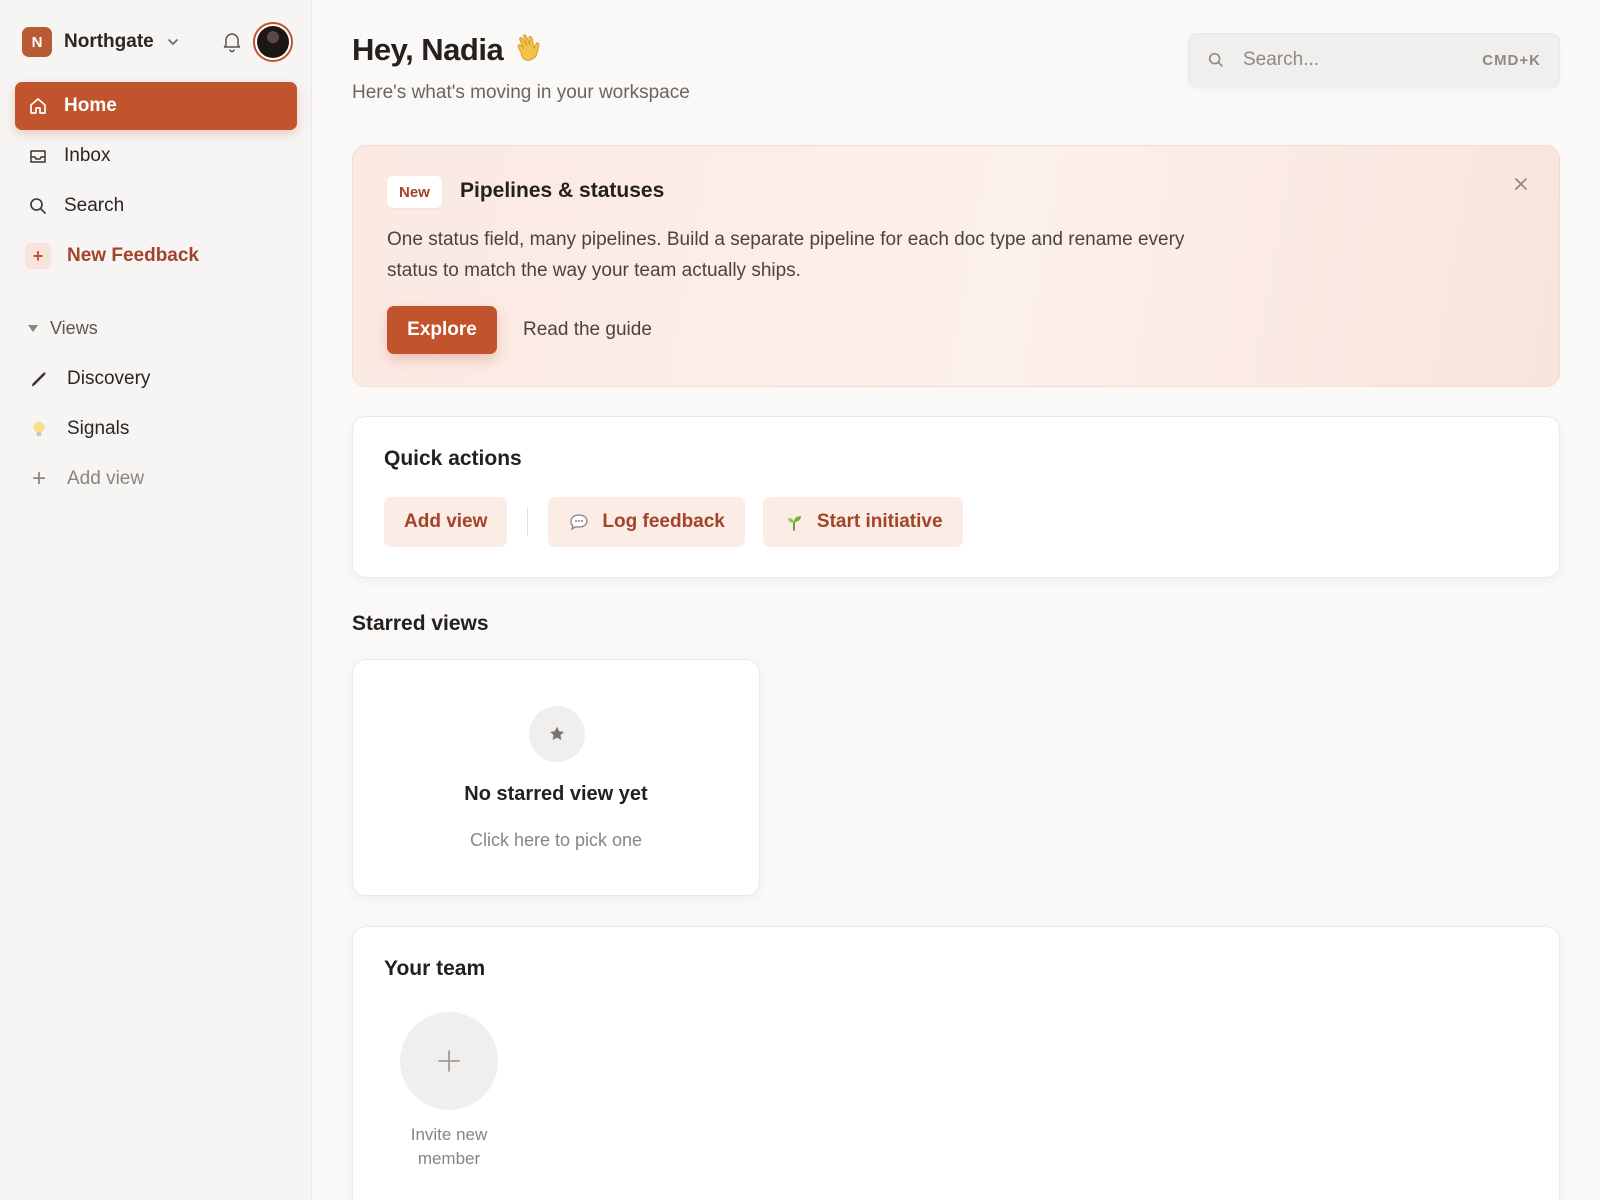 This screenshot has height=1200, width=1600. I want to click on quick-actions-row: Add view Log feedback Start initiative, so click(673, 522).